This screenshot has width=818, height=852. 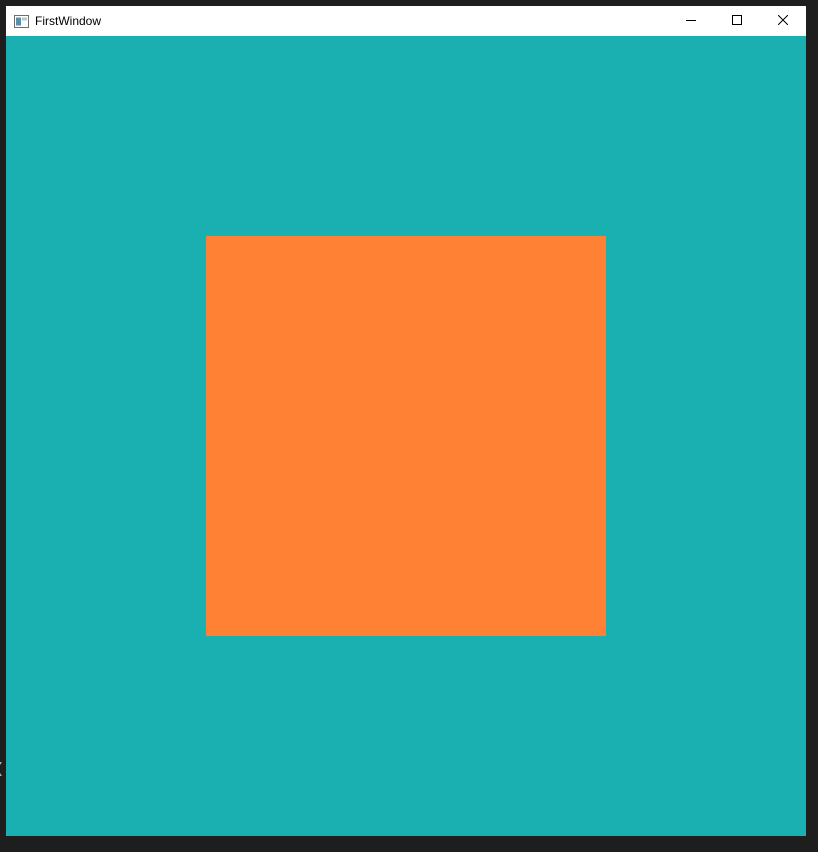 I want to click on window-title: FirstWindow, so click(x=68, y=21).